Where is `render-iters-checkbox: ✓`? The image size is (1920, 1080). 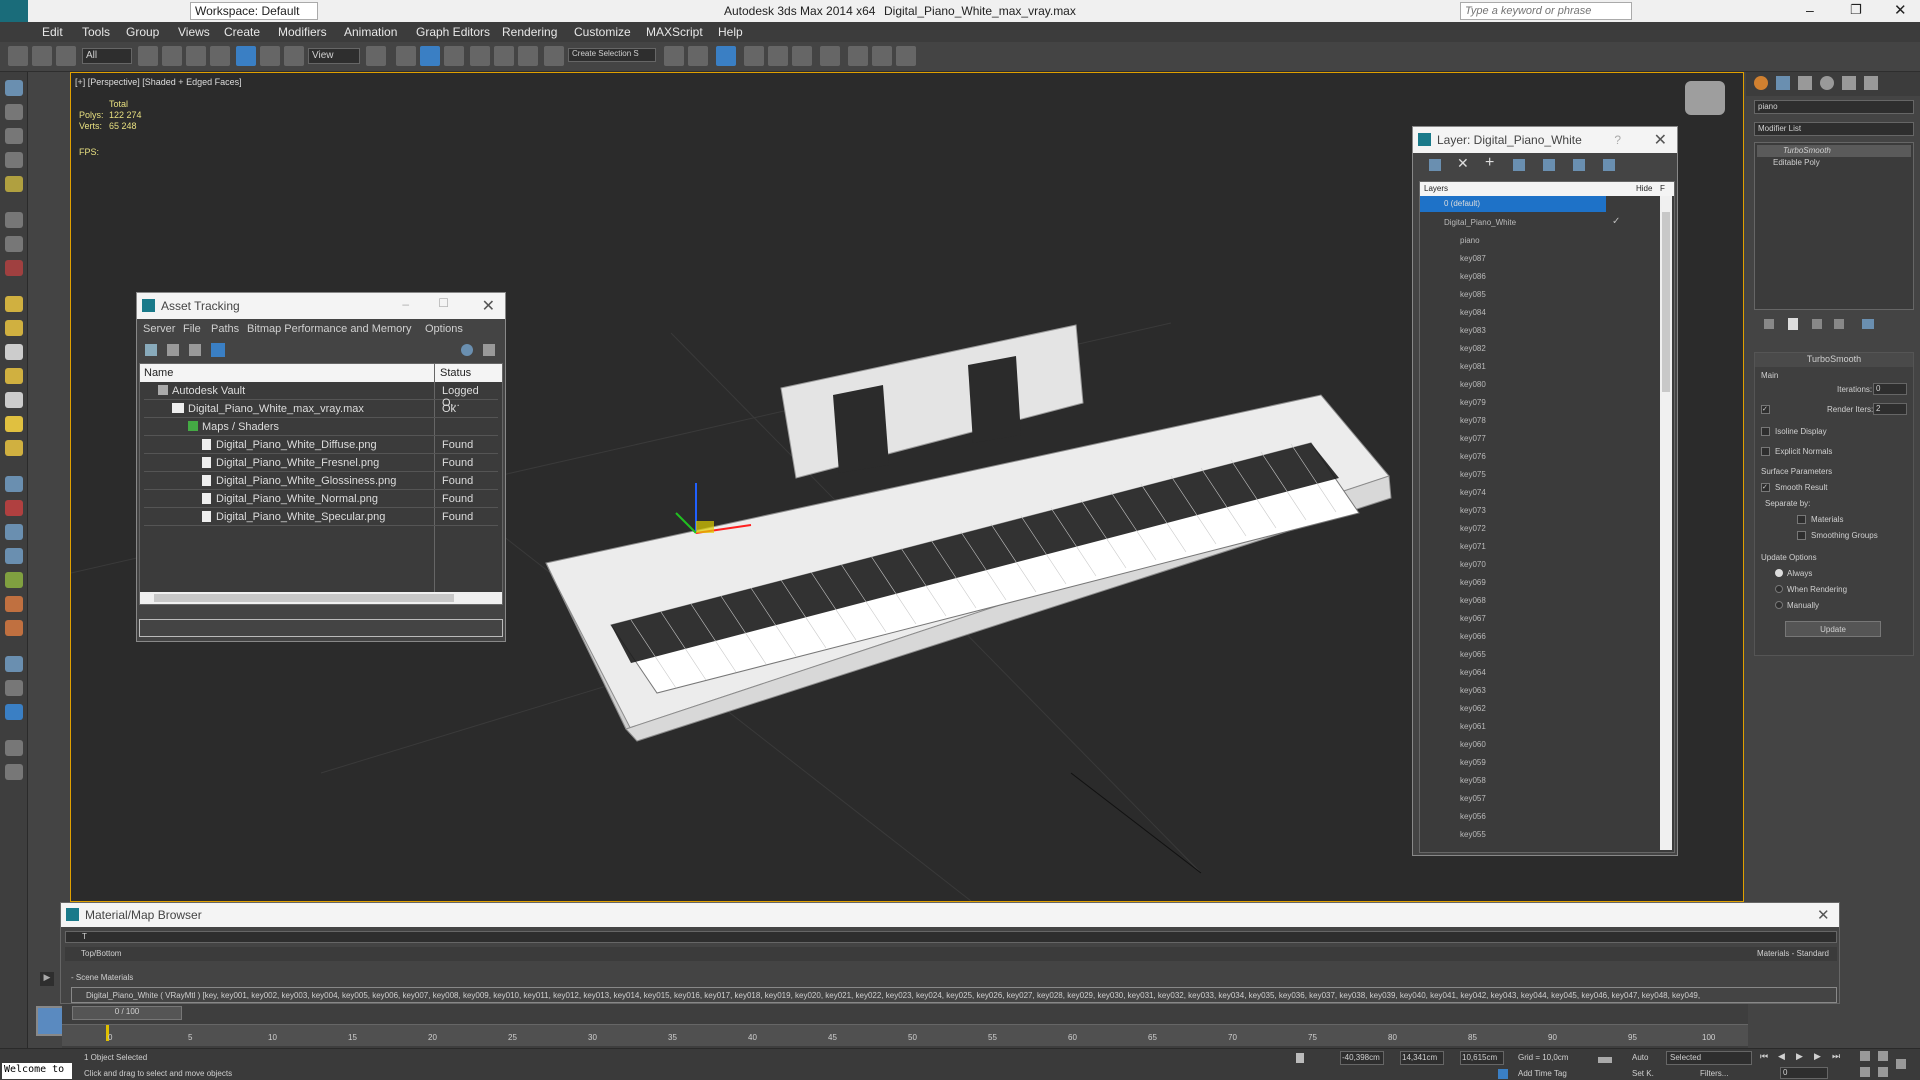 render-iters-checkbox: ✓ is located at coordinates (1765, 409).